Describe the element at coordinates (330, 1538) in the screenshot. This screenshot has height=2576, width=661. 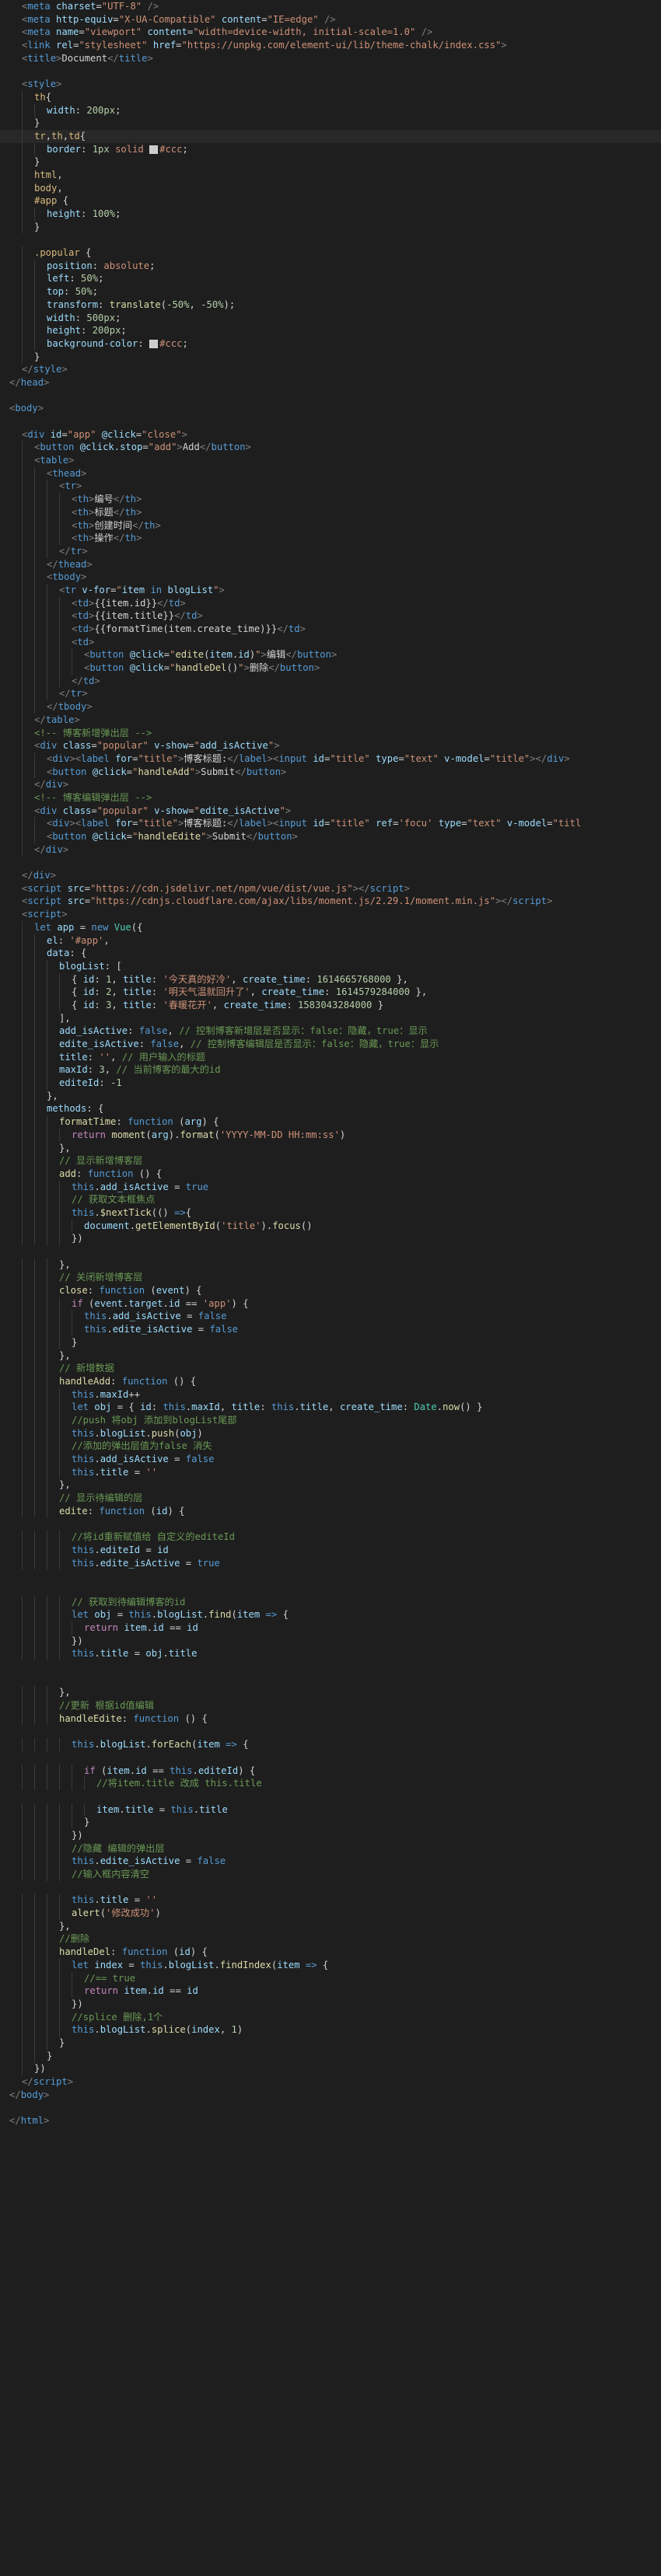
I see `code-line: //将id重新赋值给 自定义的editeId` at that location.